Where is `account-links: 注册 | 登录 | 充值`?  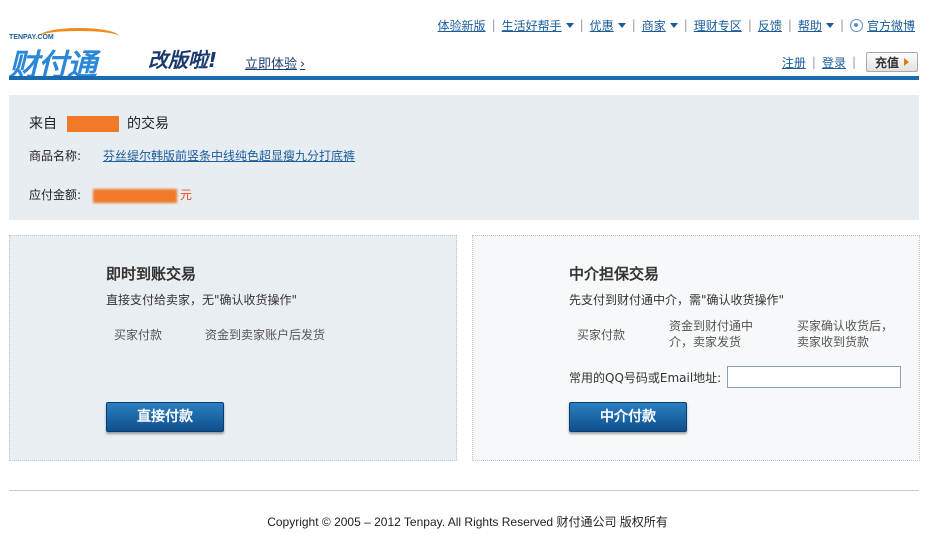
account-links: 注册 | 登录 | 充值 is located at coordinates (850, 62).